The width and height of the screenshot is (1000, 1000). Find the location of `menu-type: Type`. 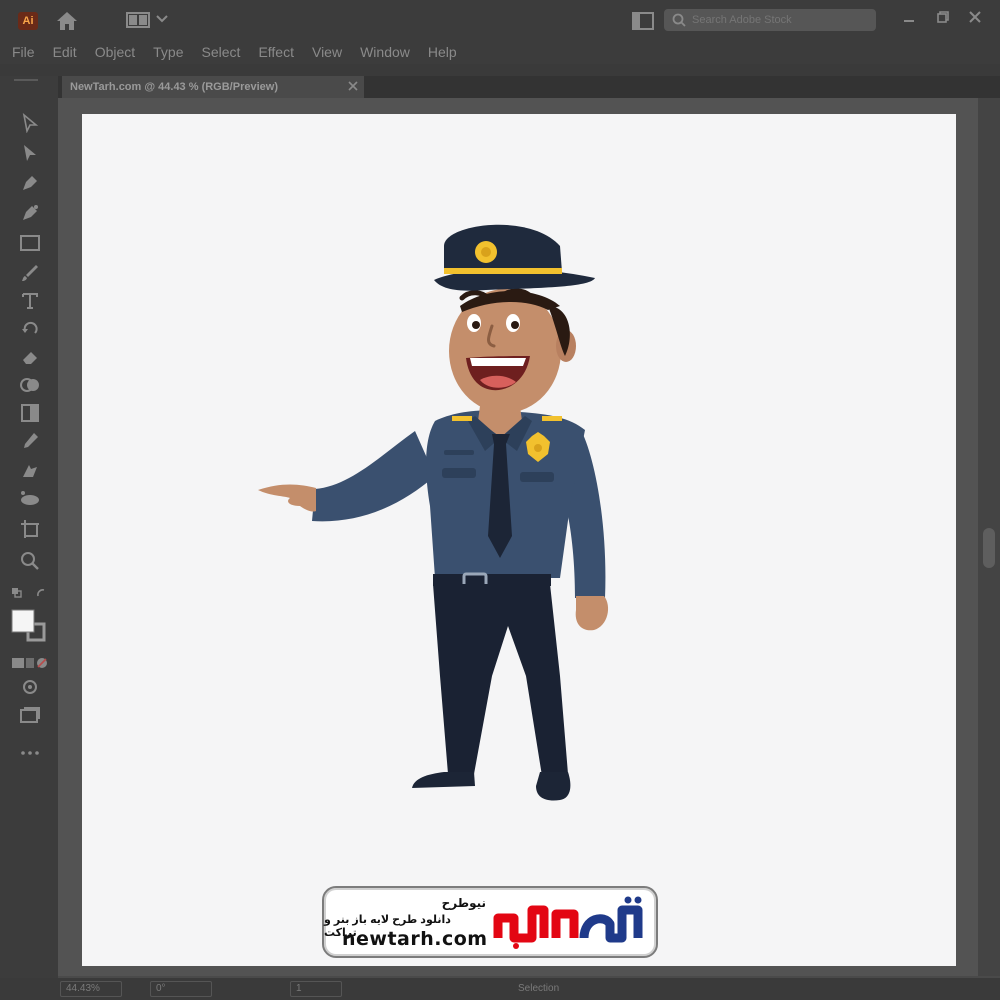

menu-type: Type is located at coordinates (168, 52).